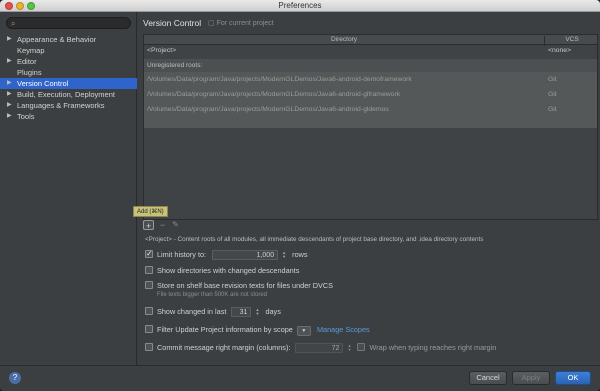 The width and height of the screenshot is (600, 391). I want to click on edit-mapping-button: ✎, so click(175, 225).